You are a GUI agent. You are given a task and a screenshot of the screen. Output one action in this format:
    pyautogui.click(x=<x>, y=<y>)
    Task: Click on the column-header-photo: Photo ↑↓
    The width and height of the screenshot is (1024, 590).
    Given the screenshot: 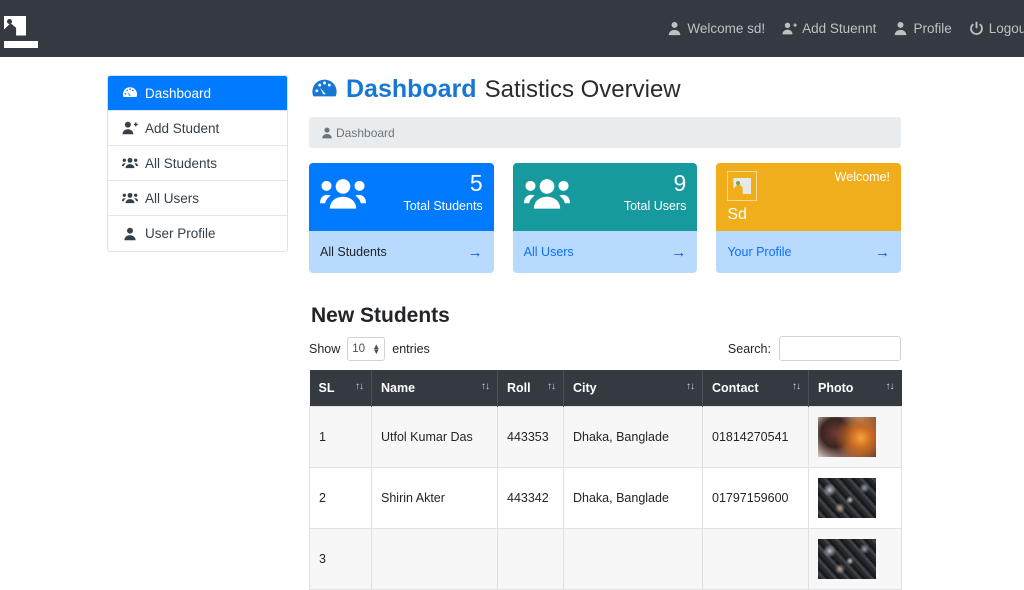 What is the action you would take?
    pyautogui.click(x=855, y=388)
    